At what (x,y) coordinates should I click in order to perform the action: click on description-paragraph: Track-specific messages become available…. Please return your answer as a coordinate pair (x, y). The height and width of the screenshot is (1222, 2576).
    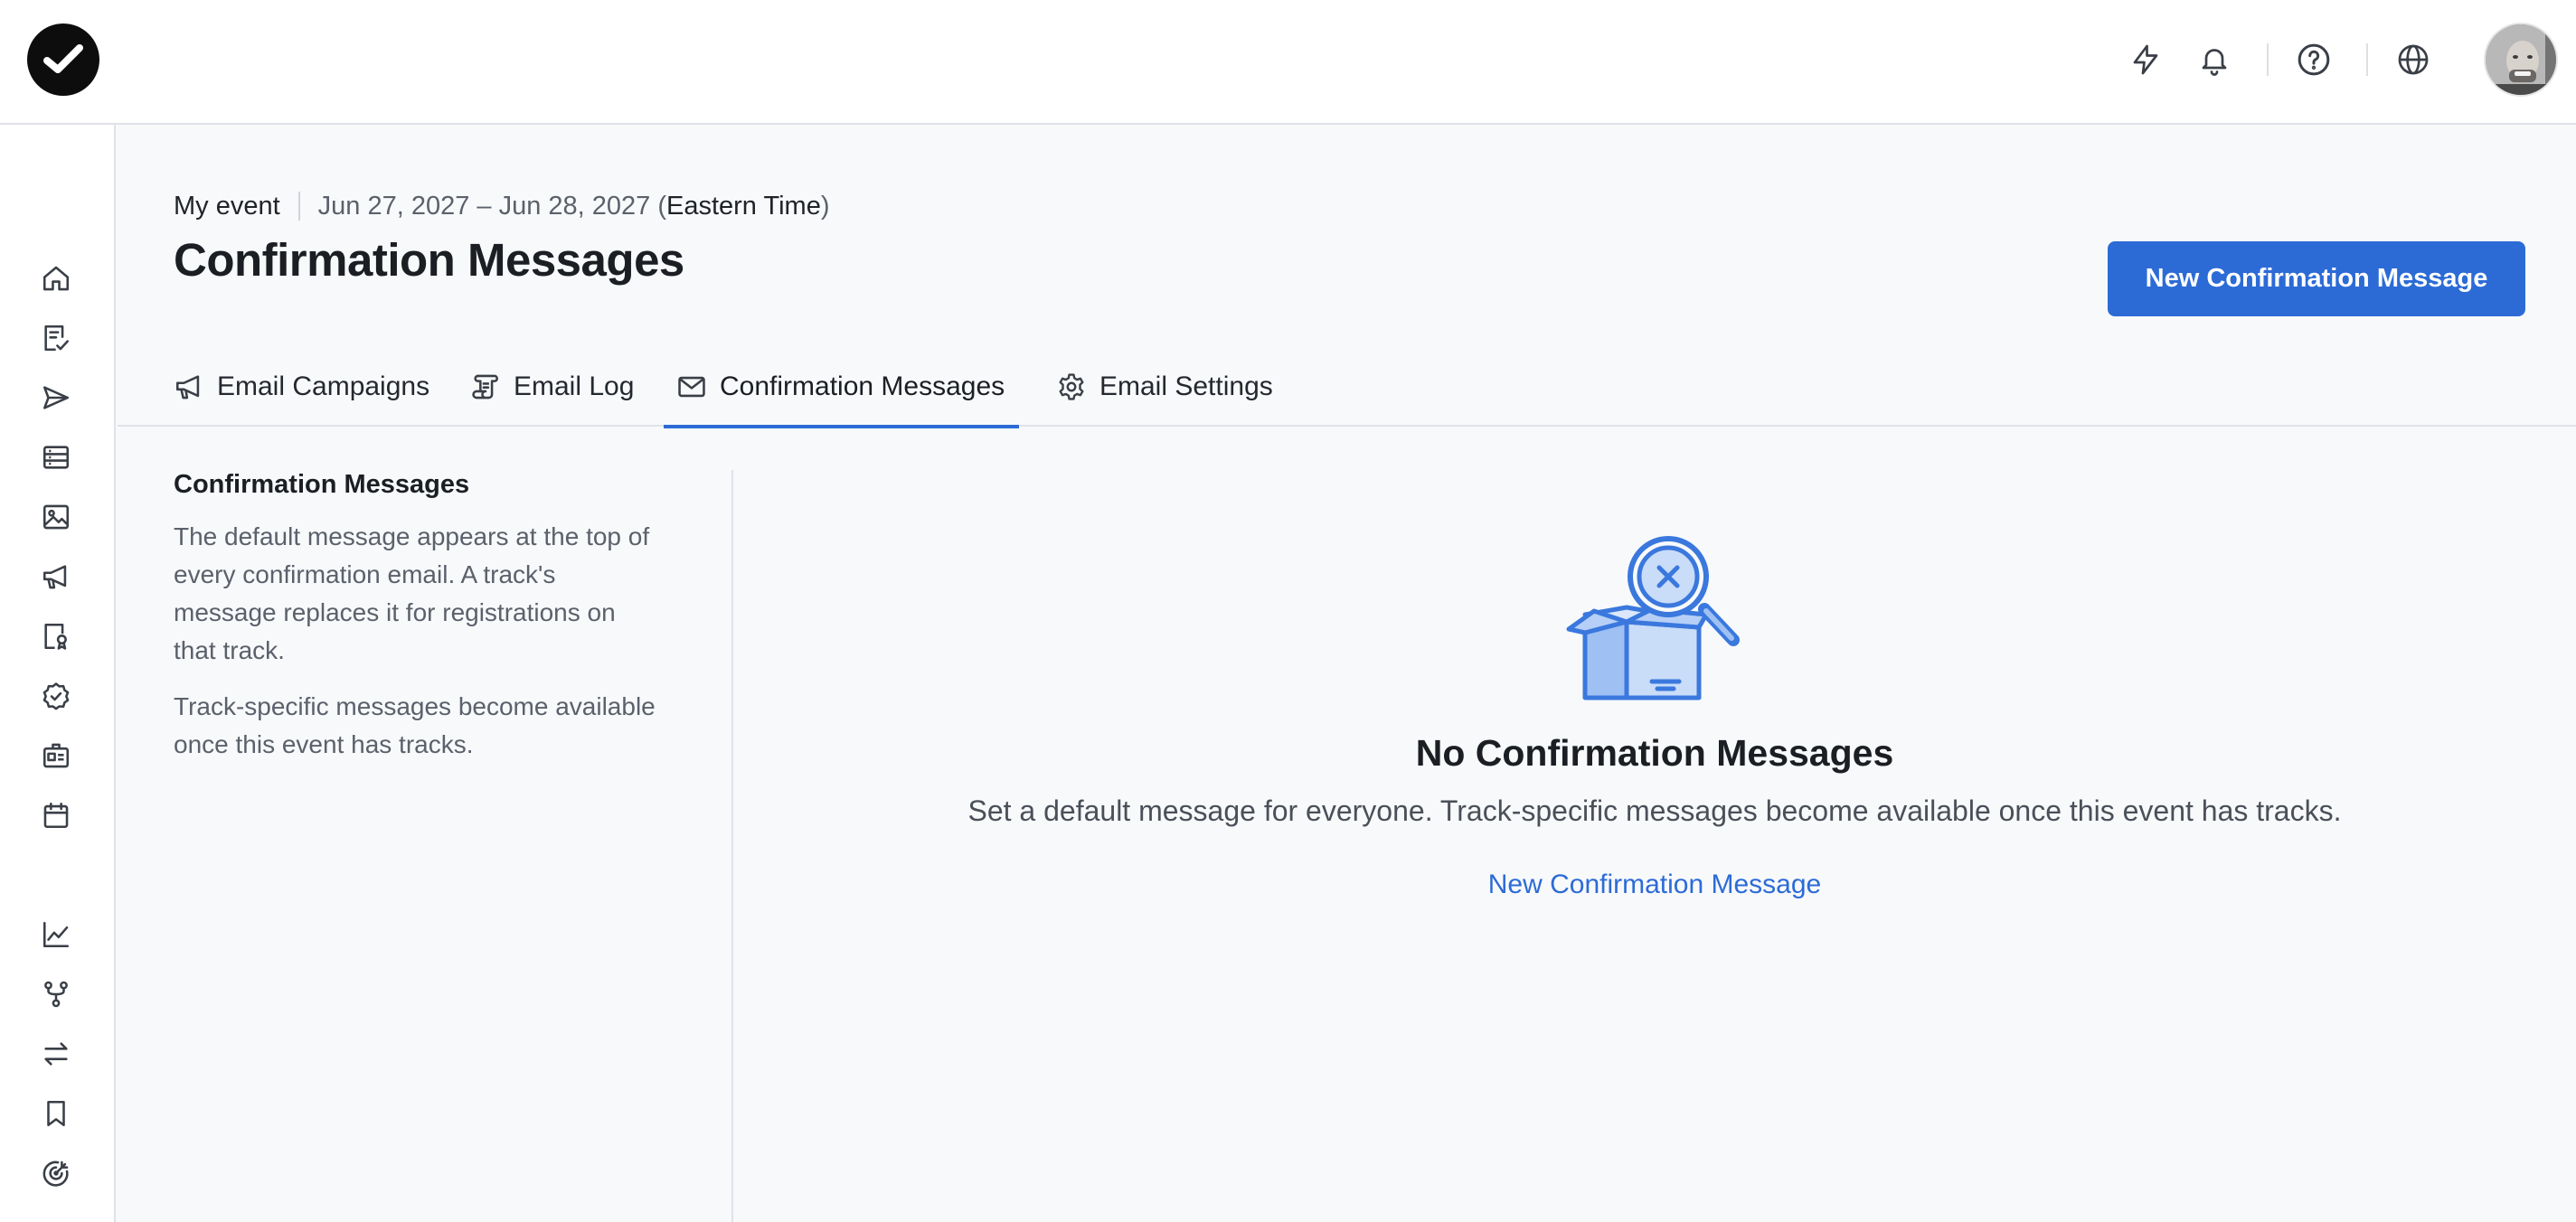
    Looking at the image, I should click on (415, 725).